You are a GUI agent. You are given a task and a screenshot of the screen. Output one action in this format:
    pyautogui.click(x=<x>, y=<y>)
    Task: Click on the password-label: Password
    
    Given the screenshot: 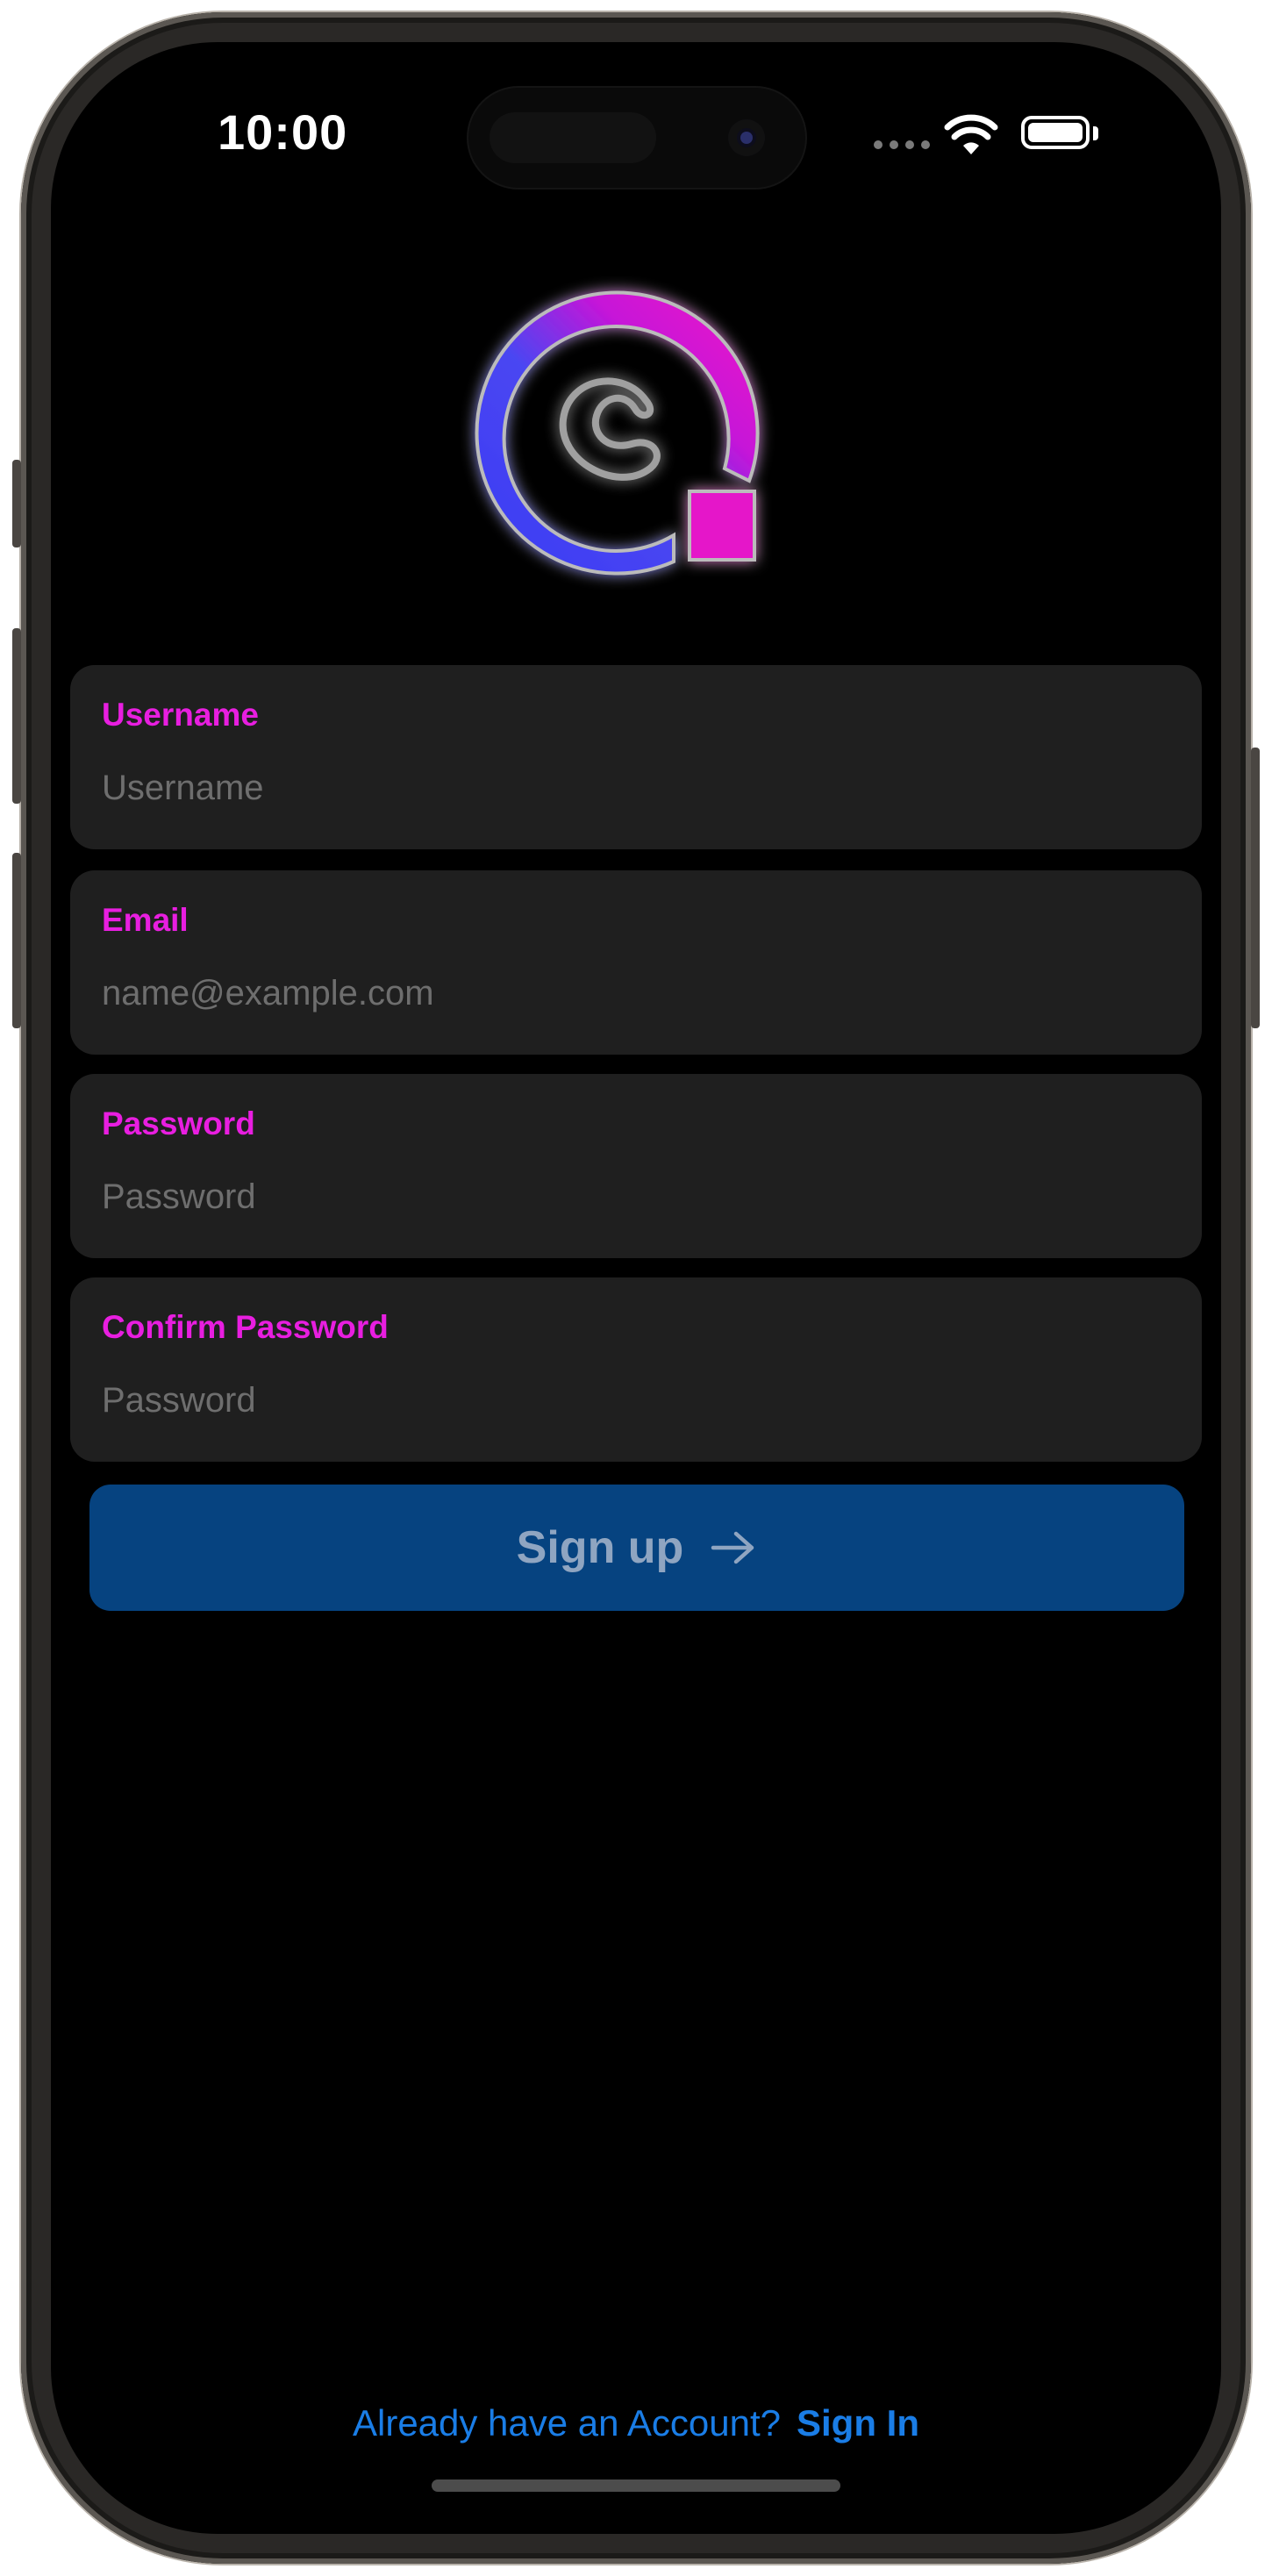 What is the action you would take?
    pyautogui.click(x=178, y=1123)
    